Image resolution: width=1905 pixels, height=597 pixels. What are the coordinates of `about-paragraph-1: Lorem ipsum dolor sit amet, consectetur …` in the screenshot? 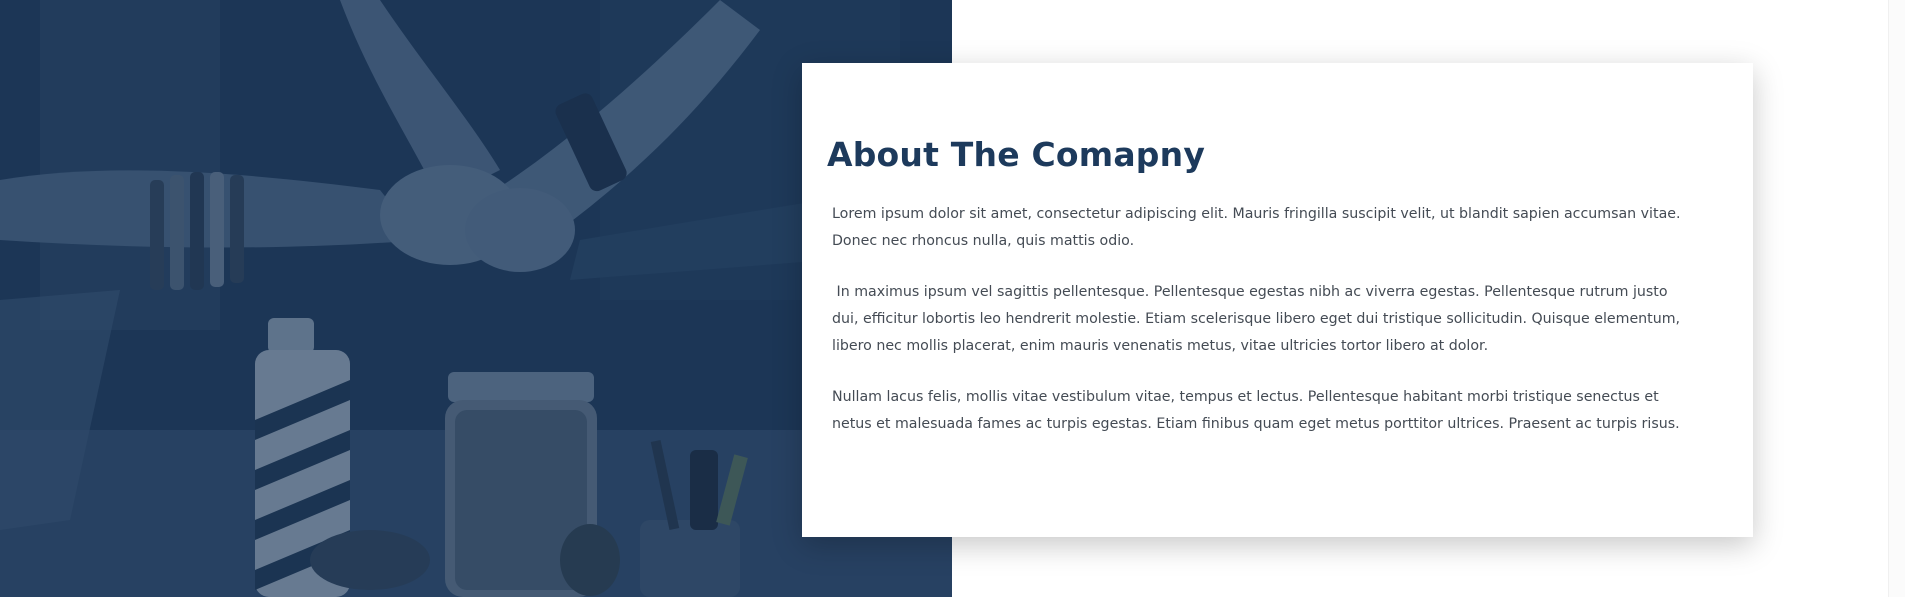 It's located at (1256, 228).